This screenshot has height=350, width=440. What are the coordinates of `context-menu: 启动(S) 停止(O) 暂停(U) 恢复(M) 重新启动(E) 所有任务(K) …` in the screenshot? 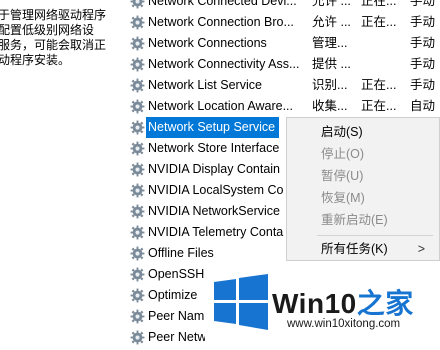 It's located at (363, 189).